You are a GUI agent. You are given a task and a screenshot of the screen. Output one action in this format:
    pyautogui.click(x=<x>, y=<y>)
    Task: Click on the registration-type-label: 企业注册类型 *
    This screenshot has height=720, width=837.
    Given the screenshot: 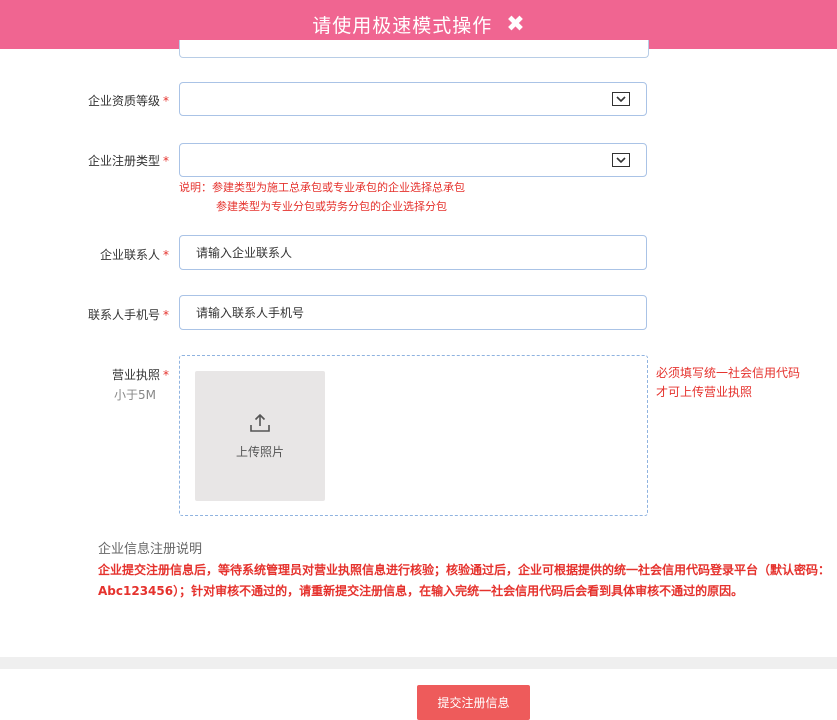 What is the action you would take?
    pyautogui.click(x=128, y=161)
    